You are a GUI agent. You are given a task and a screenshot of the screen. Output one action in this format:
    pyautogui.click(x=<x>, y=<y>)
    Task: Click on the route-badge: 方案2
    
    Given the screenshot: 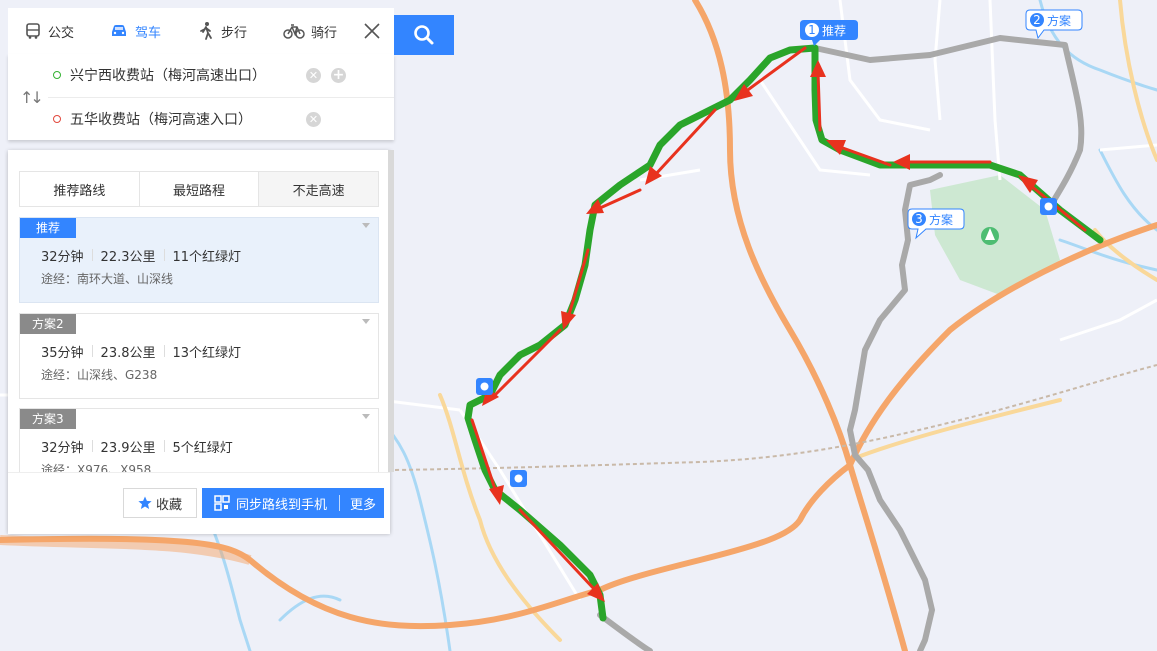 What is the action you would take?
    pyautogui.click(x=48, y=324)
    